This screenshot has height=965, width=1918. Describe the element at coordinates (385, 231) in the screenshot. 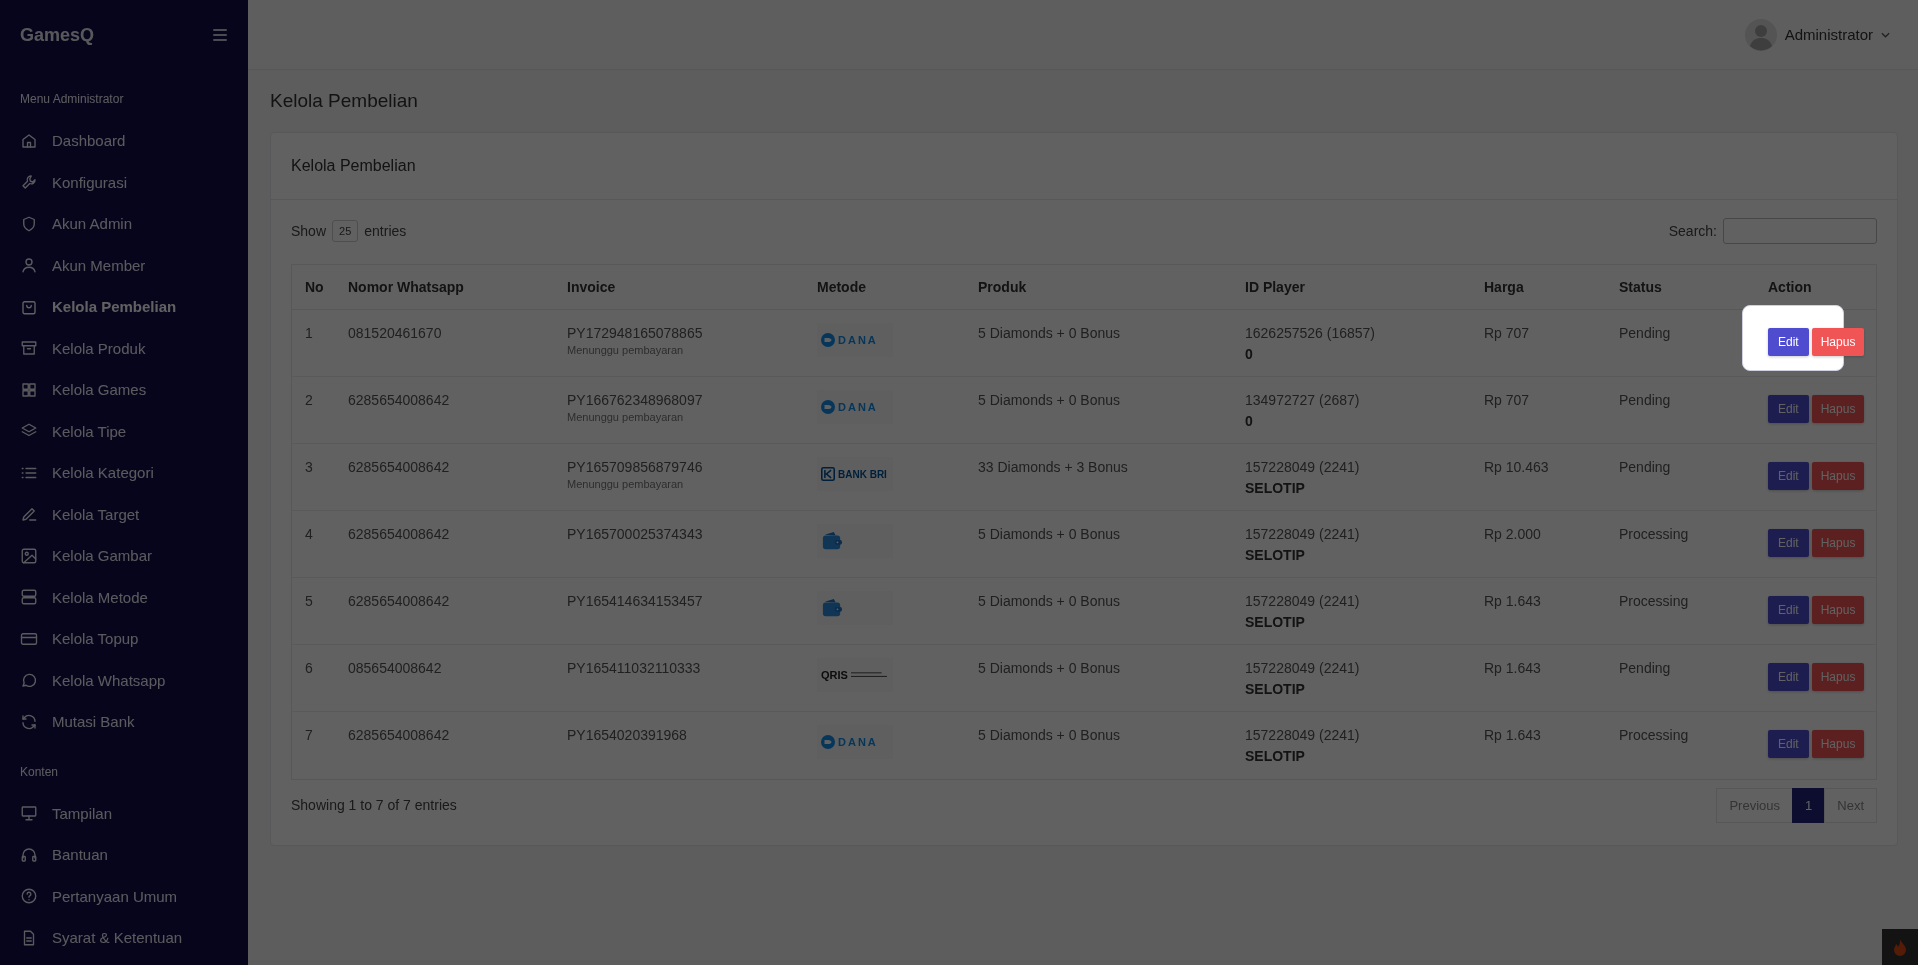

I see `entries-label: entries` at that location.